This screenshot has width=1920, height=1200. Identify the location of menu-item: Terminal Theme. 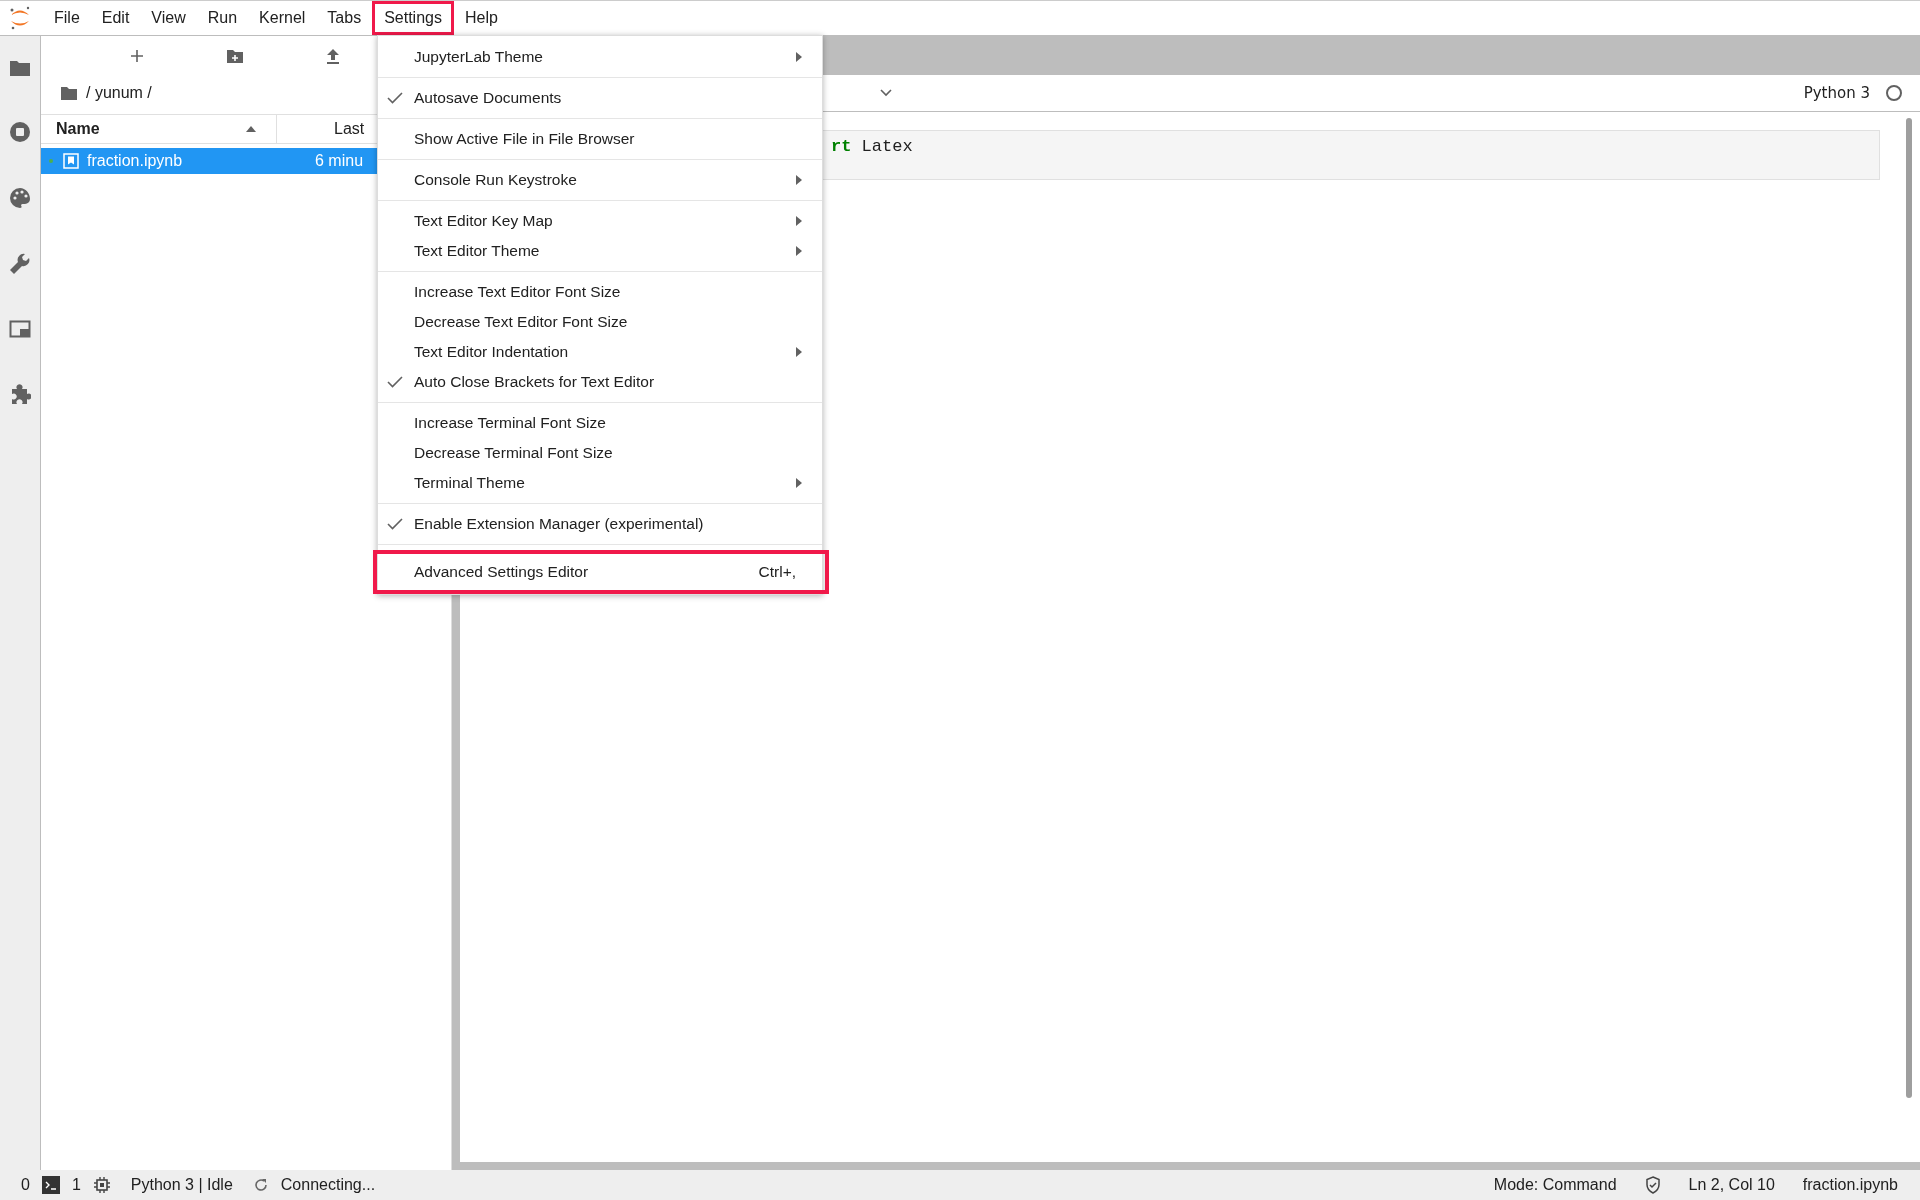
(600, 483).